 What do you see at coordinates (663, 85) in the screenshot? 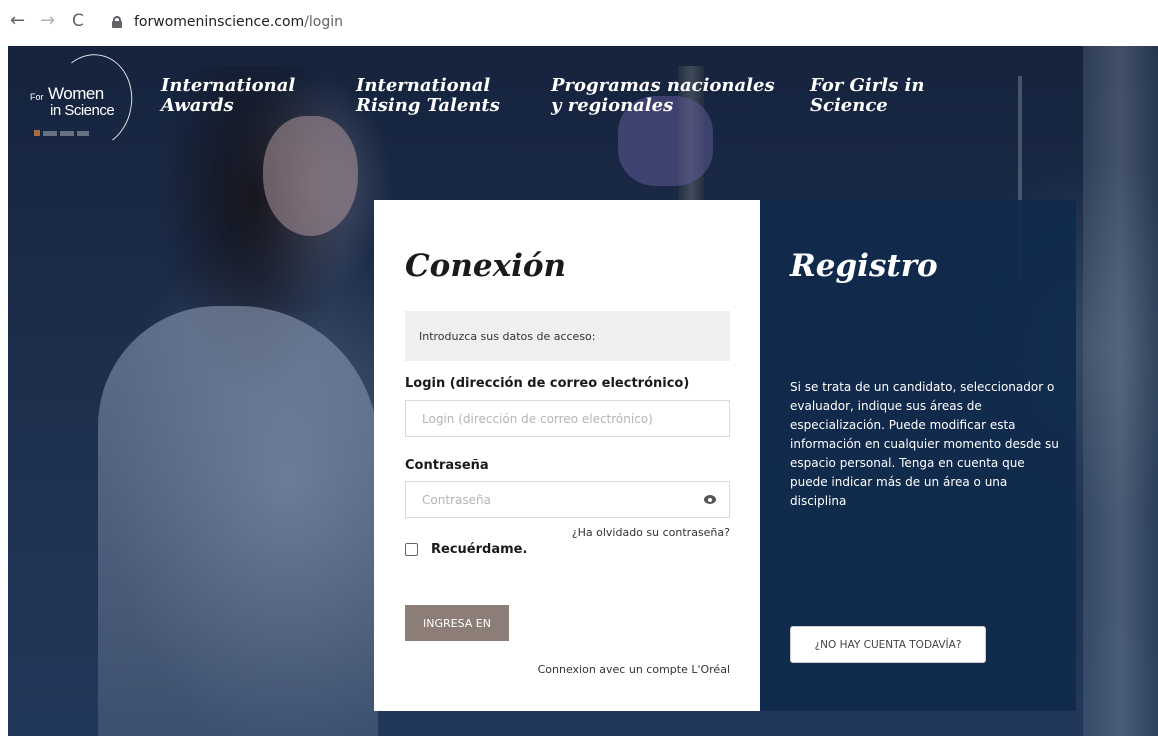
I see `nav-label-line1: Programas nacionales` at bounding box center [663, 85].